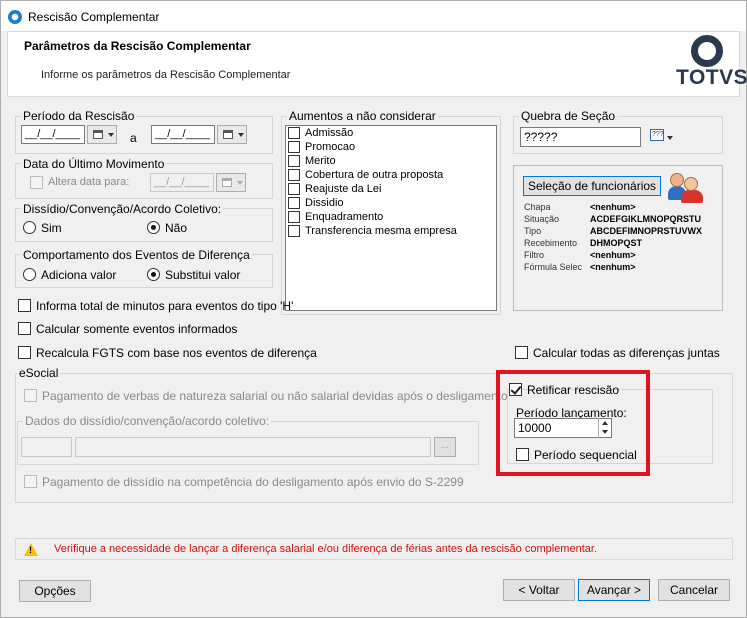 The height and width of the screenshot is (618, 747). Describe the element at coordinates (122, 209) in the screenshot. I see `dissidio-label: Dissídio/Convenção/Acordo Coletivo:` at that location.